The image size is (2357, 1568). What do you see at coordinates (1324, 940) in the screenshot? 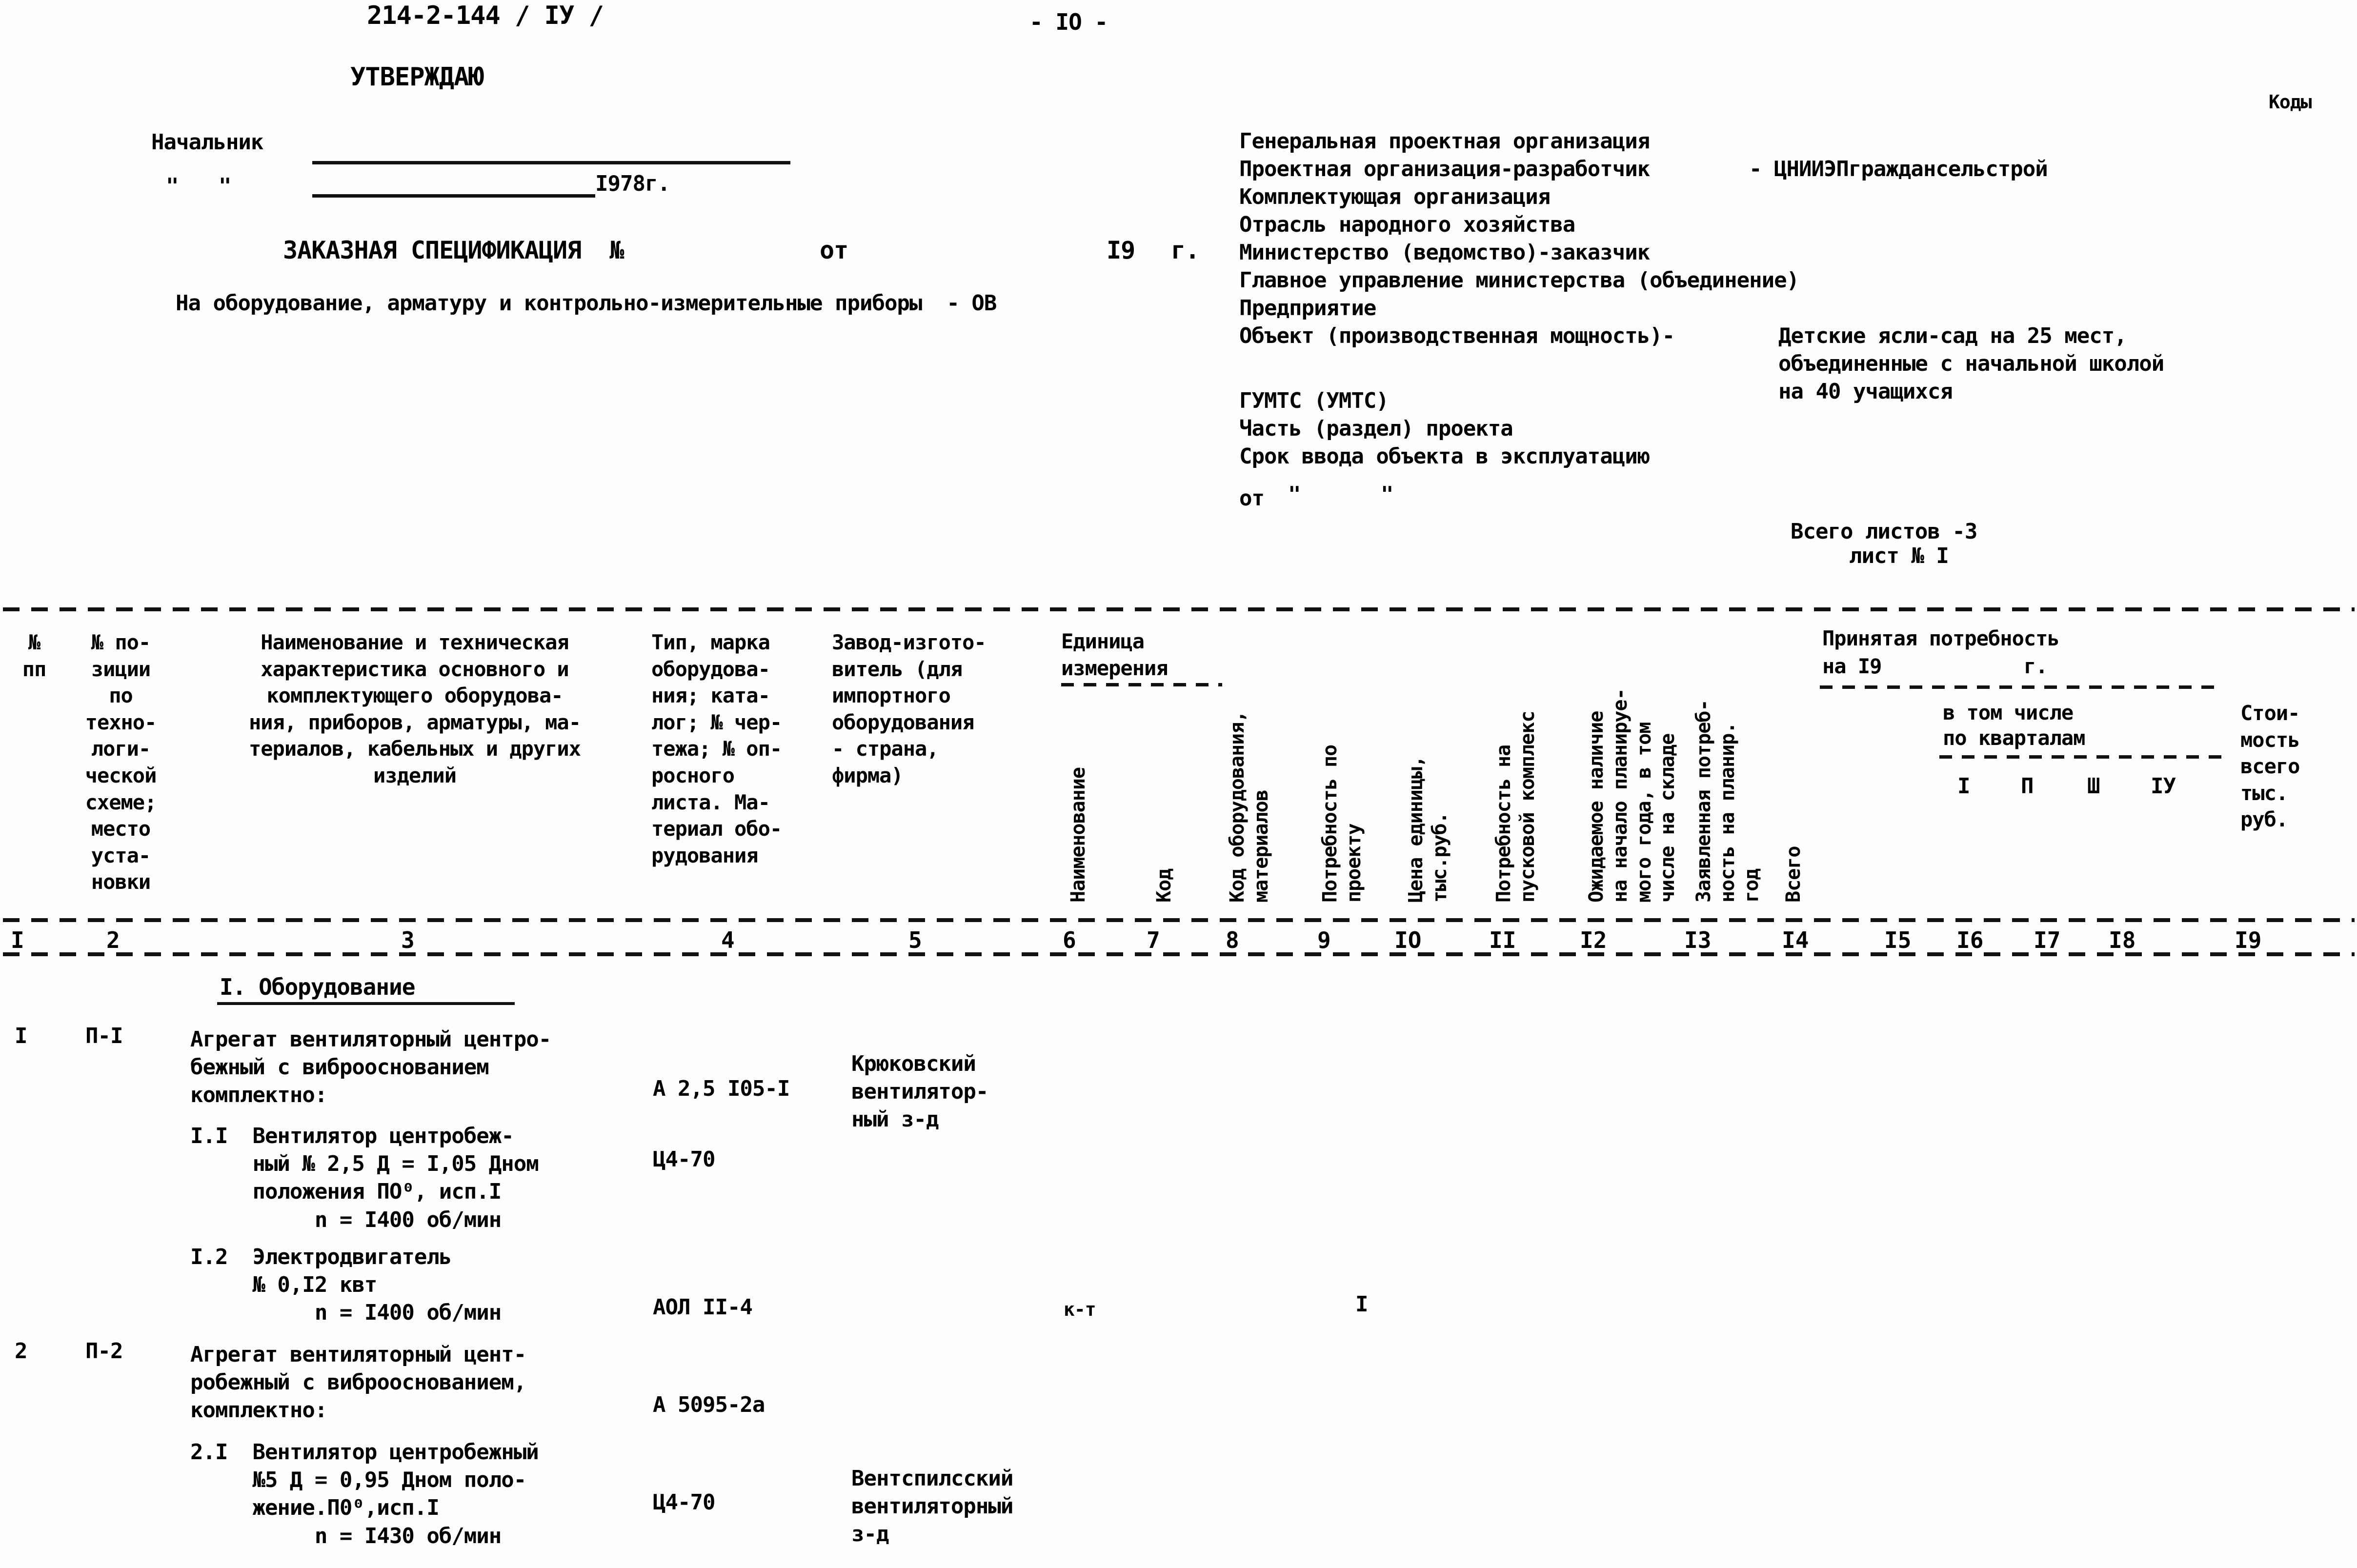
I see `column-number-9: 9` at bounding box center [1324, 940].